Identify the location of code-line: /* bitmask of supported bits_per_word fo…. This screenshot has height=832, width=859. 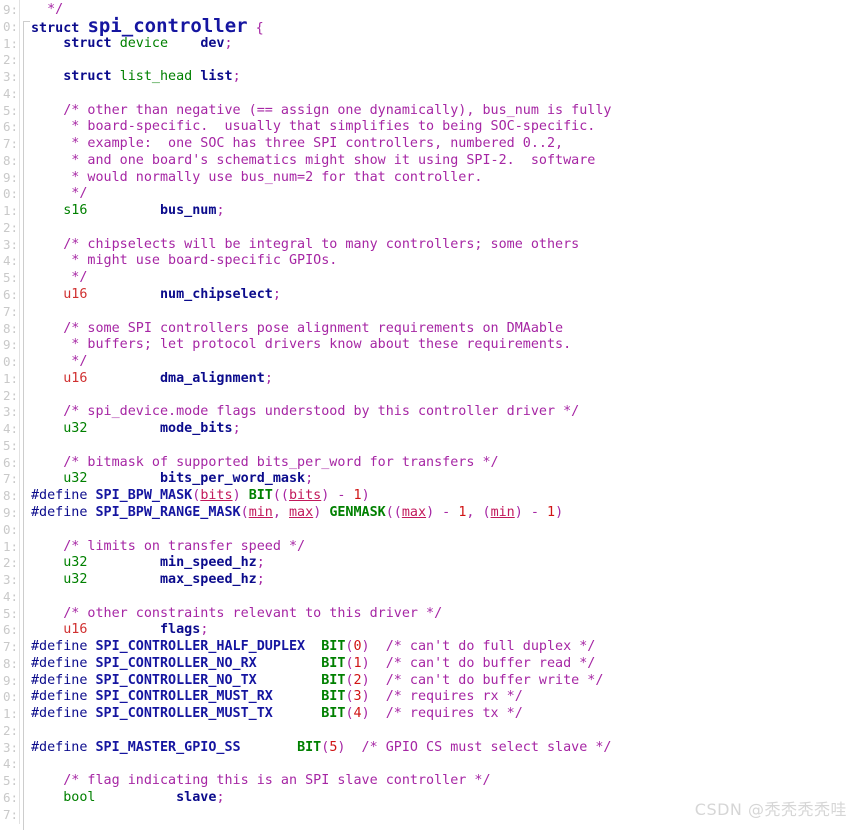
(445, 463).